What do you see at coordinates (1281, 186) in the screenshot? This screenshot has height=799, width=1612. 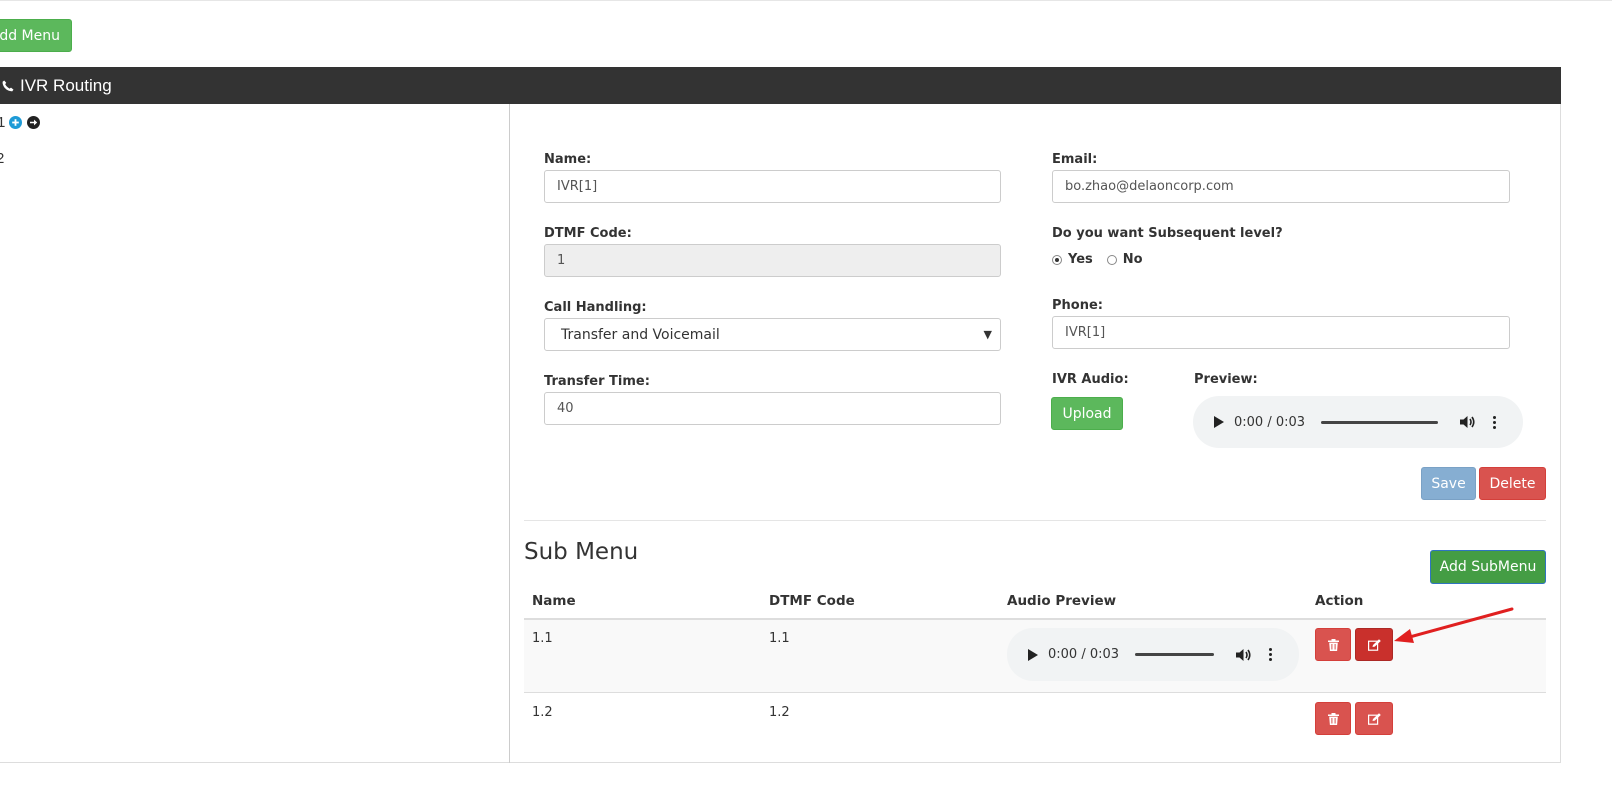 I see `email-input: bo.zhao@delaoncorp.com` at bounding box center [1281, 186].